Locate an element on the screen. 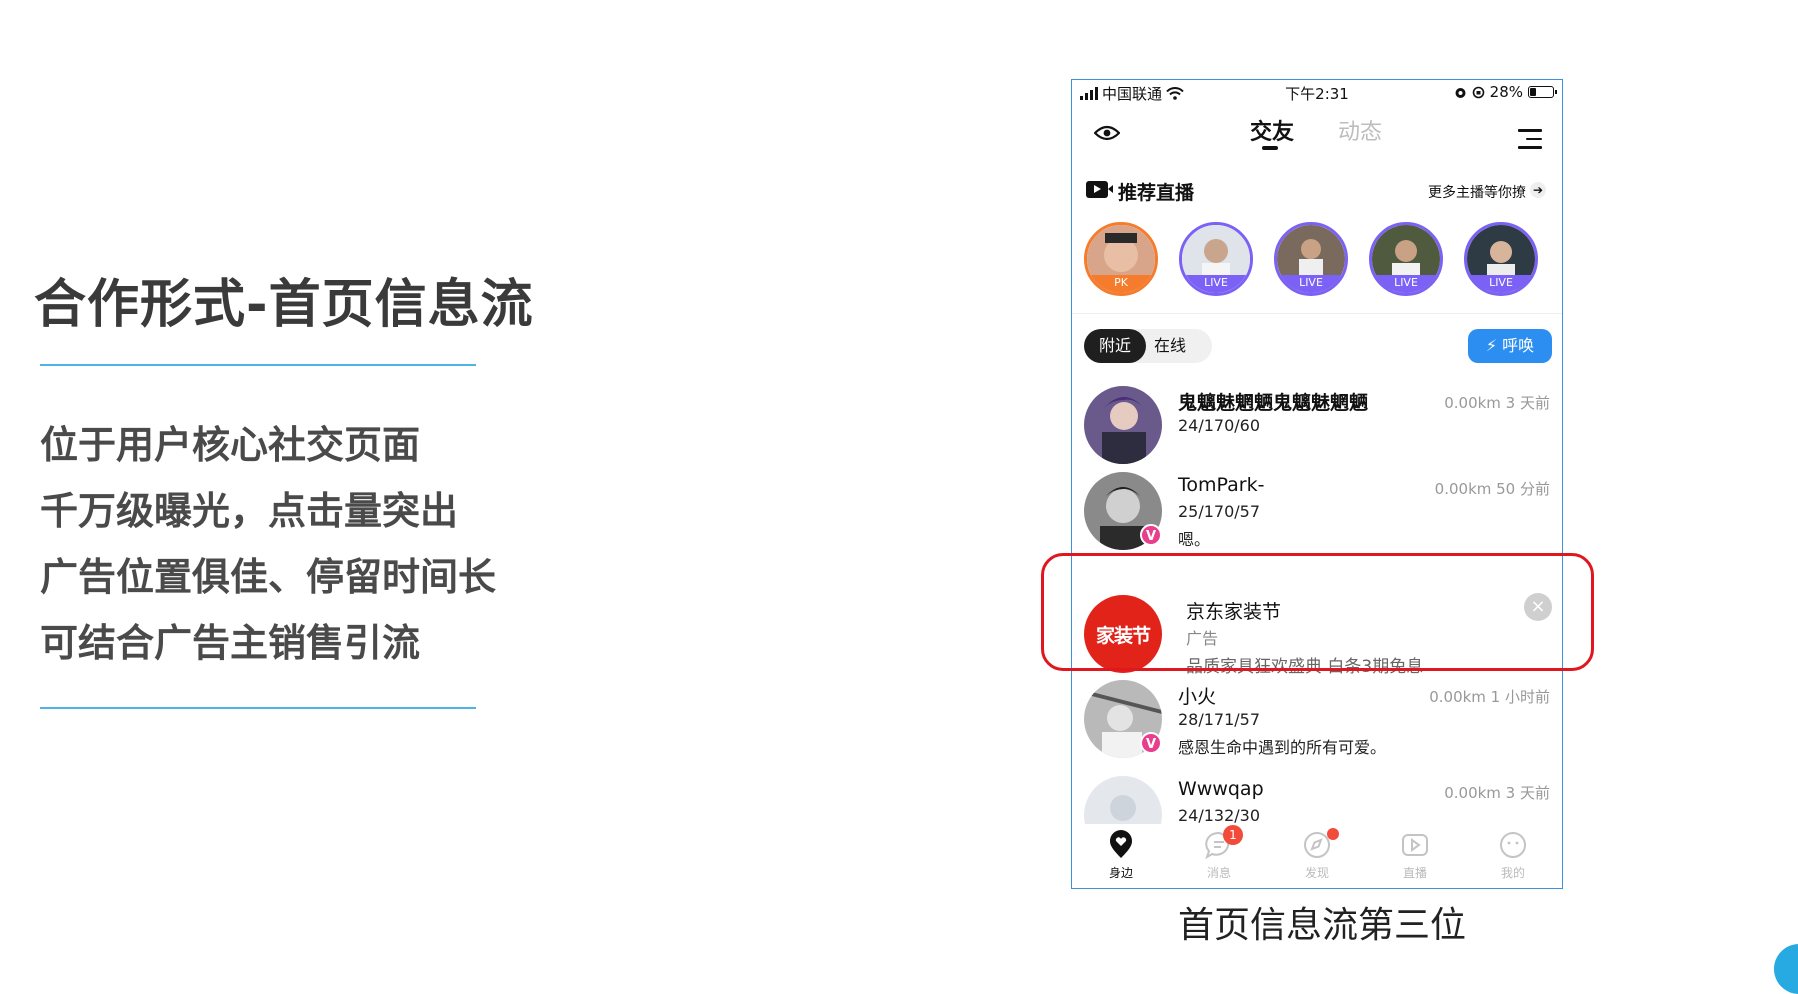  user-stats: 25/170/57 is located at coordinates (1219, 511).